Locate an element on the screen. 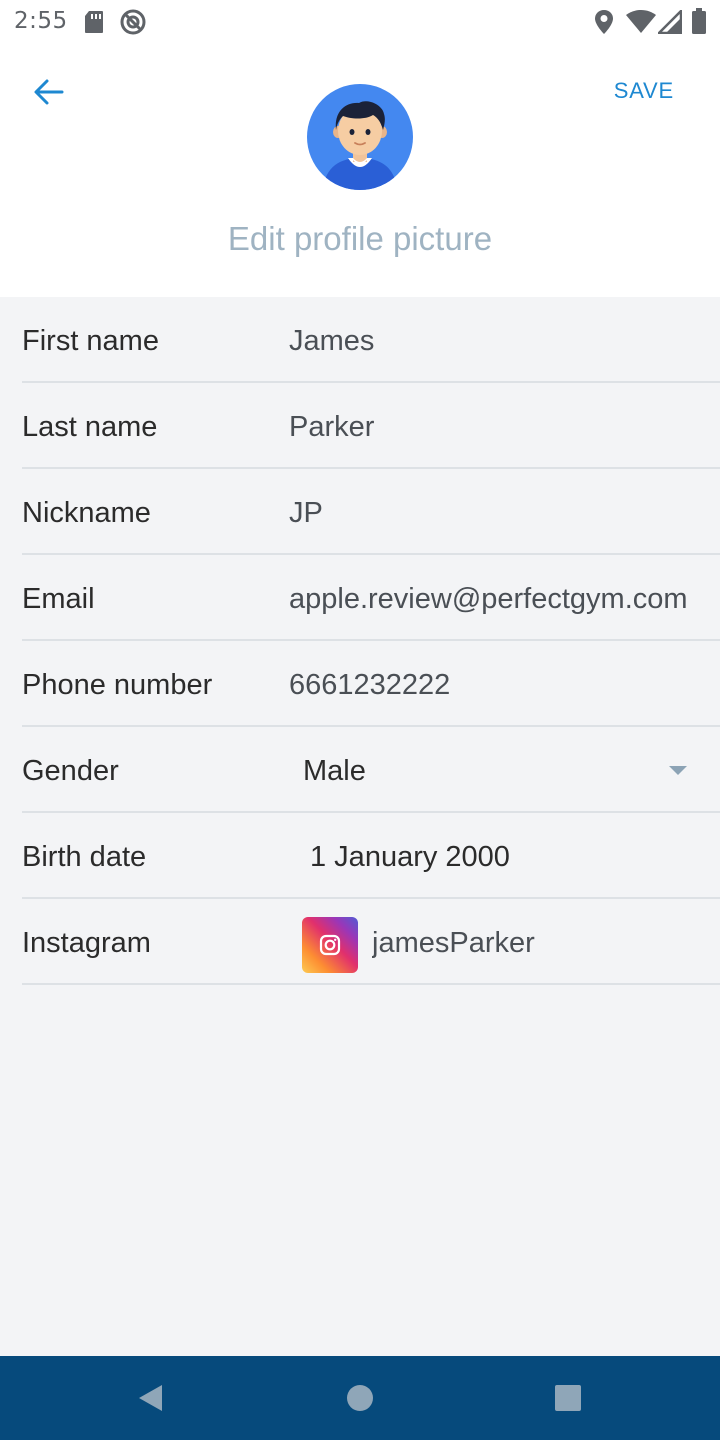  email-label: Email is located at coordinates (58, 599).